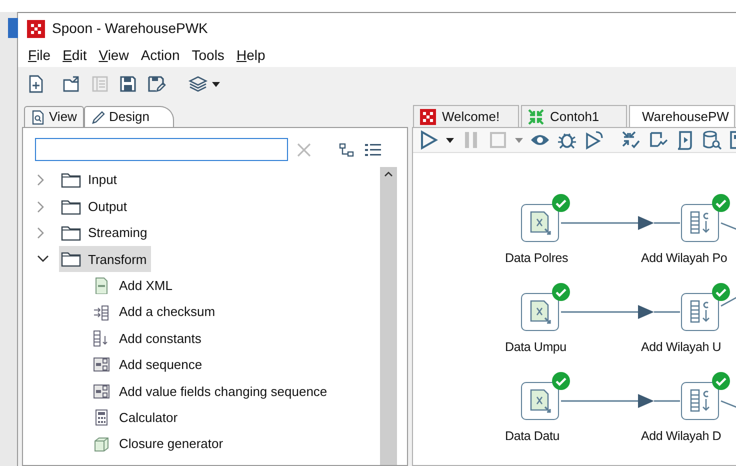 This screenshot has height=466, width=736. What do you see at coordinates (184, 391) in the screenshot?
I see `tree-item: Add value fields changing sequence` at bounding box center [184, 391].